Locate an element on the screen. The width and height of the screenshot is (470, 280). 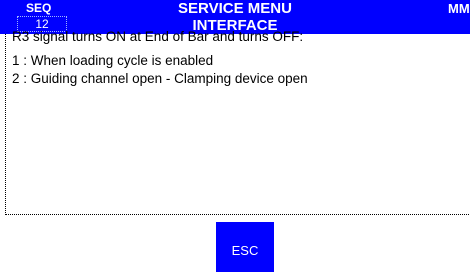
esc-button: ESC is located at coordinates (245, 247).